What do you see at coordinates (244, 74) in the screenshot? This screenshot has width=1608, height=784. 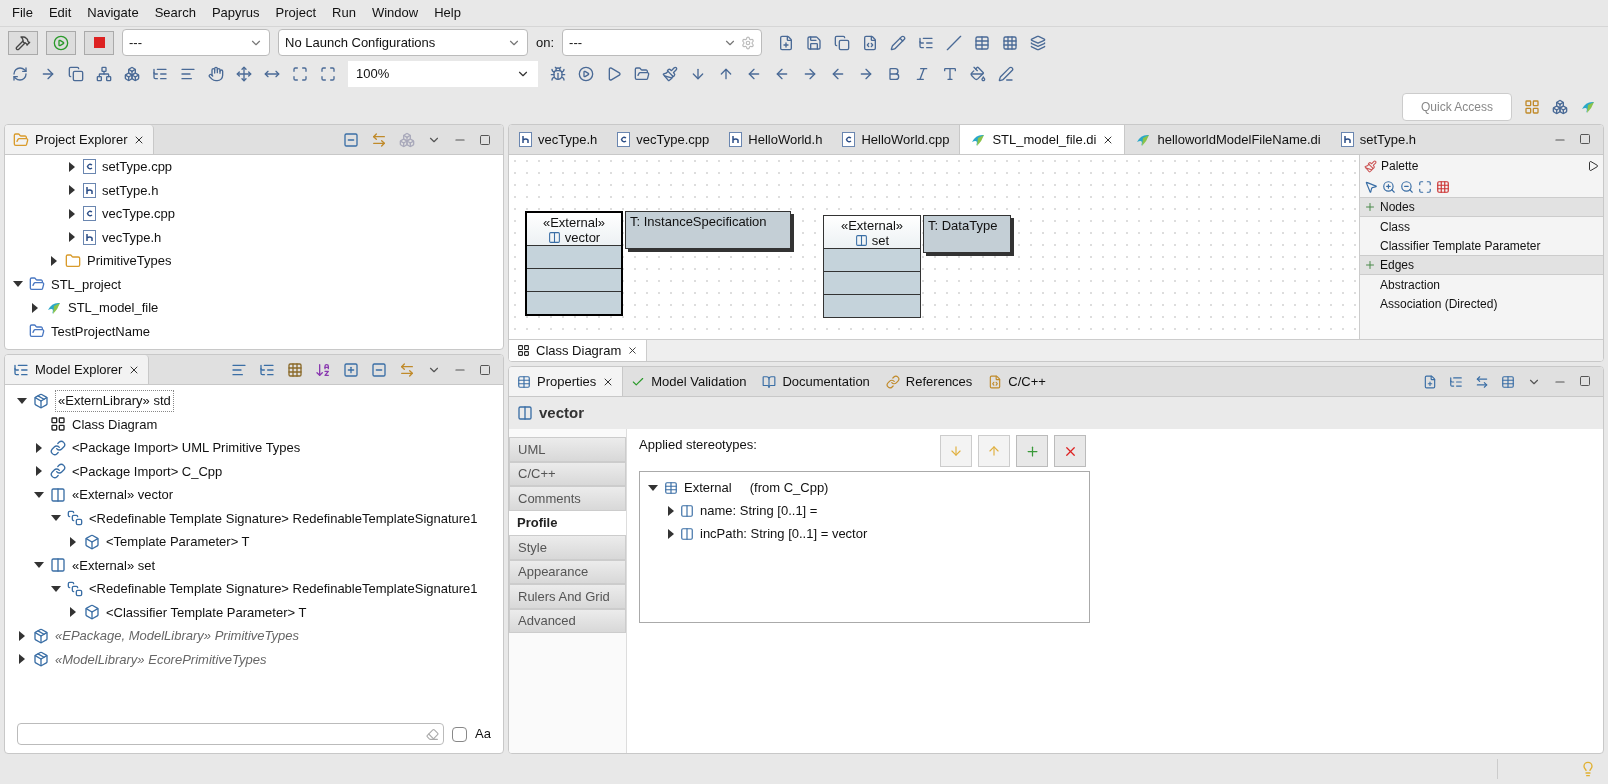 I see `move-icon` at bounding box center [244, 74].